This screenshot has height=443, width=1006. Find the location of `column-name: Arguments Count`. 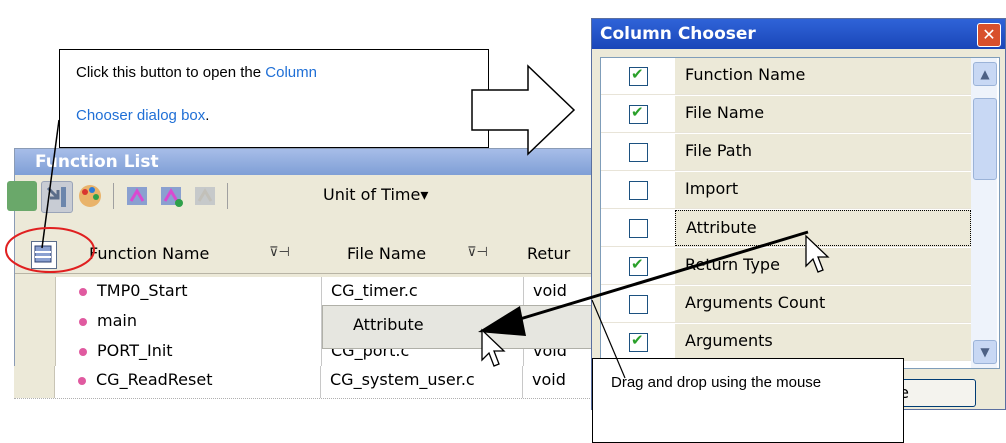

column-name: Arguments Count is located at coordinates (755, 302).